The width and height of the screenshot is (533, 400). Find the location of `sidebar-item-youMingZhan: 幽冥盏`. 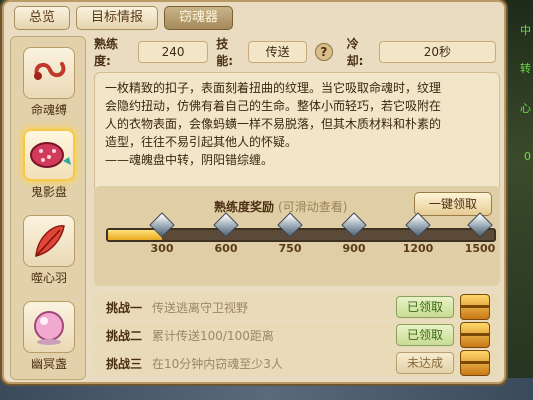

sidebar-item-youMingZhan: 幽冥盏 is located at coordinates (49, 335).